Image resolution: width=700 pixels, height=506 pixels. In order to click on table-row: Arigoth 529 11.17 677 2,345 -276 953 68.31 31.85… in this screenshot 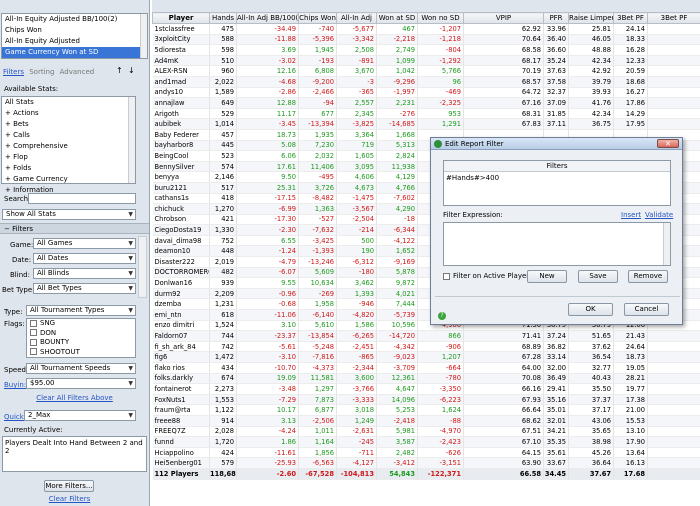, I will do `click(426, 114)`.